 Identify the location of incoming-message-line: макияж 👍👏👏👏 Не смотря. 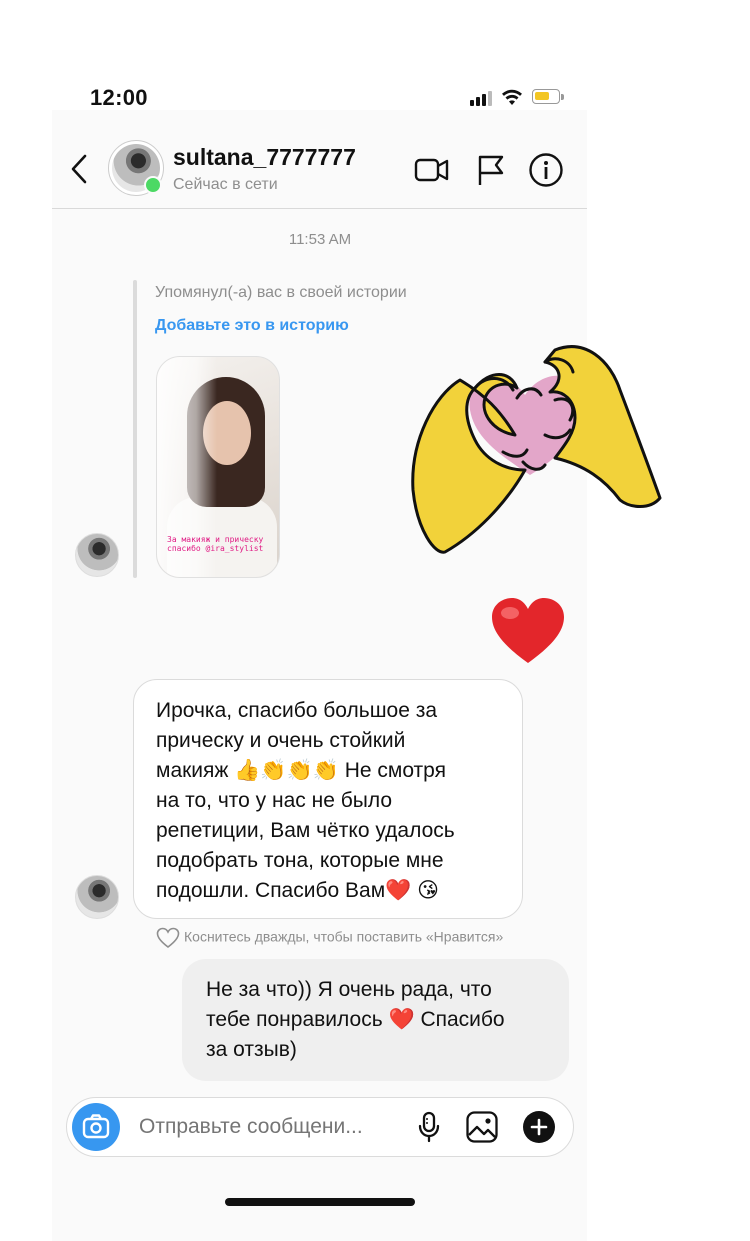
(301, 770).